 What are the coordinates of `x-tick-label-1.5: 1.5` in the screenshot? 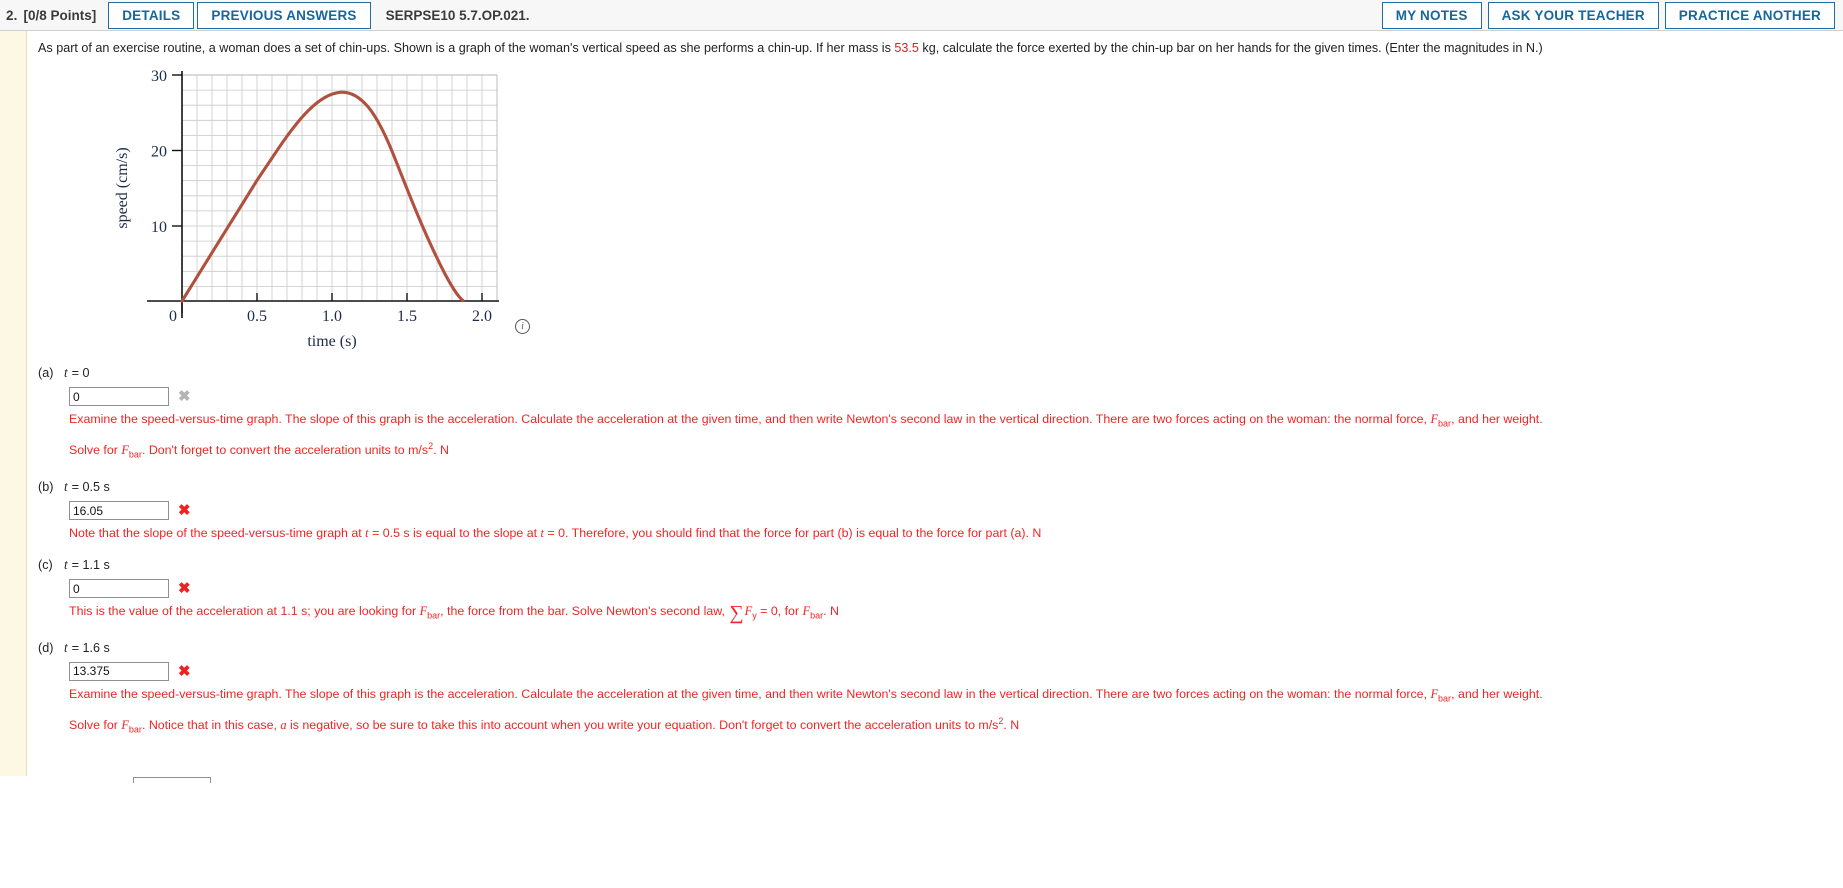 It's located at (407, 316).